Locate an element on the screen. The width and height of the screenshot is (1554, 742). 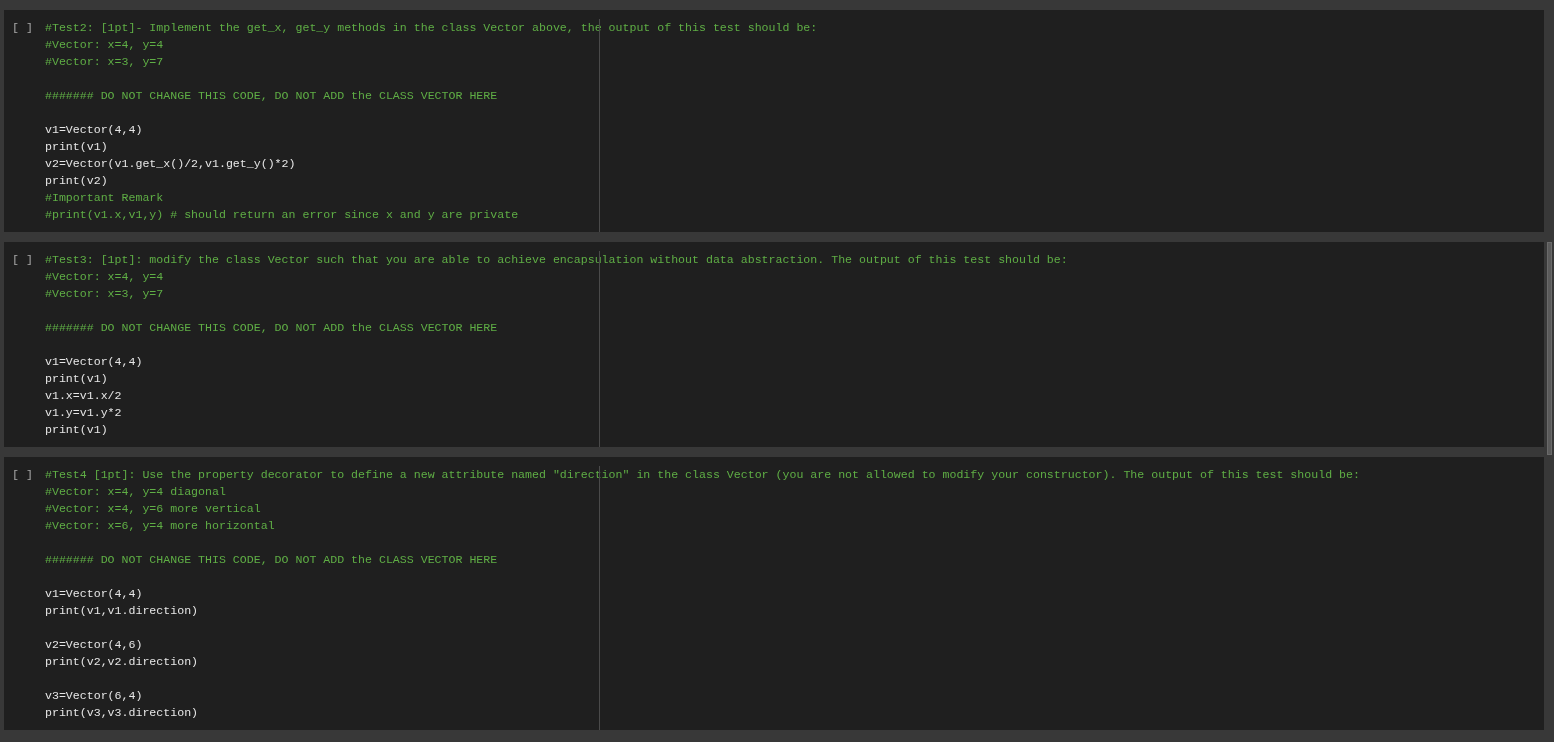
code-line: print(v1,v1.direction) is located at coordinates (122, 611).